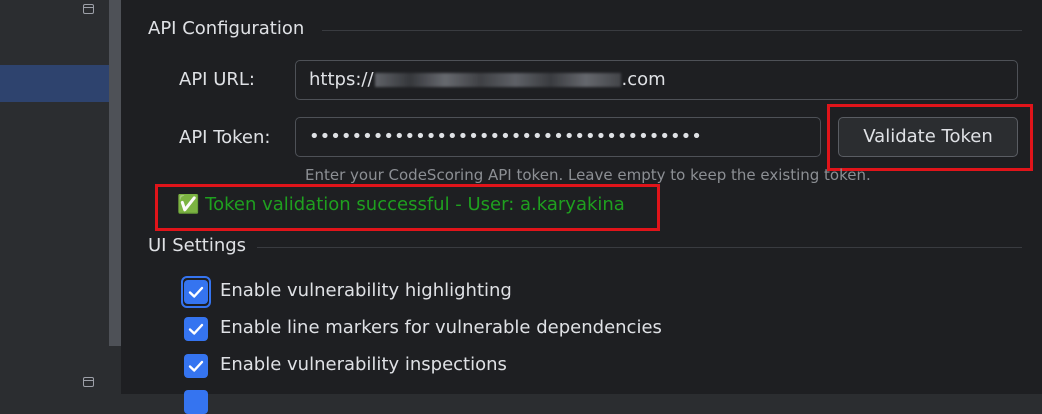  What do you see at coordinates (366, 290) in the screenshot?
I see `vulnerability-highlighting-label: Enable vulnerability highlighting` at bounding box center [366, 290].